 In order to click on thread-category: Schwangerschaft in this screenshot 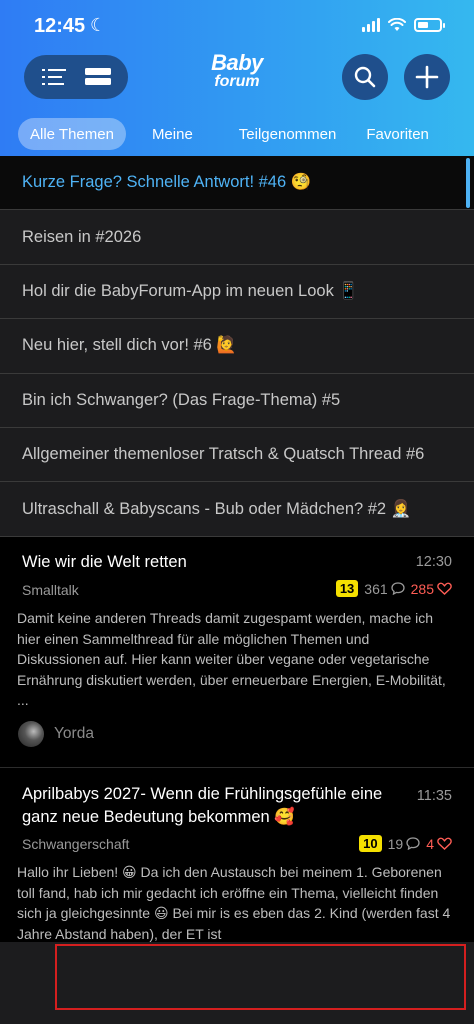, I will do `click(75, 844)`.